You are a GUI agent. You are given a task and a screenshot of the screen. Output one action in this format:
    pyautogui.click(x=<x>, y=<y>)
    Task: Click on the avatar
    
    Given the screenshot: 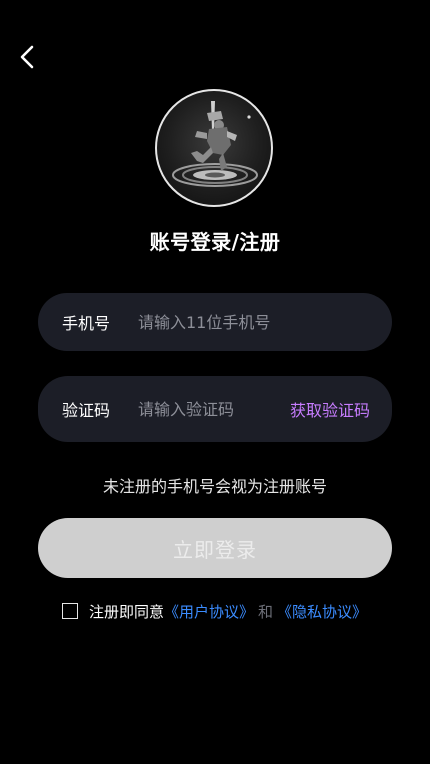 What is the action you would take?
    pyautogui.click(x=214, y=148)
    